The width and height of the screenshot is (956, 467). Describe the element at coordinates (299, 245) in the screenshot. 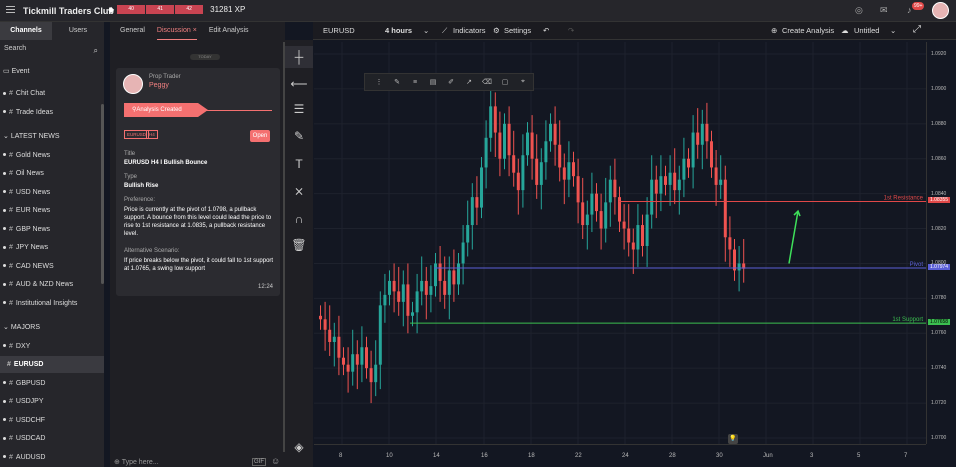

I see `trash-icon: 🗑` at that location.